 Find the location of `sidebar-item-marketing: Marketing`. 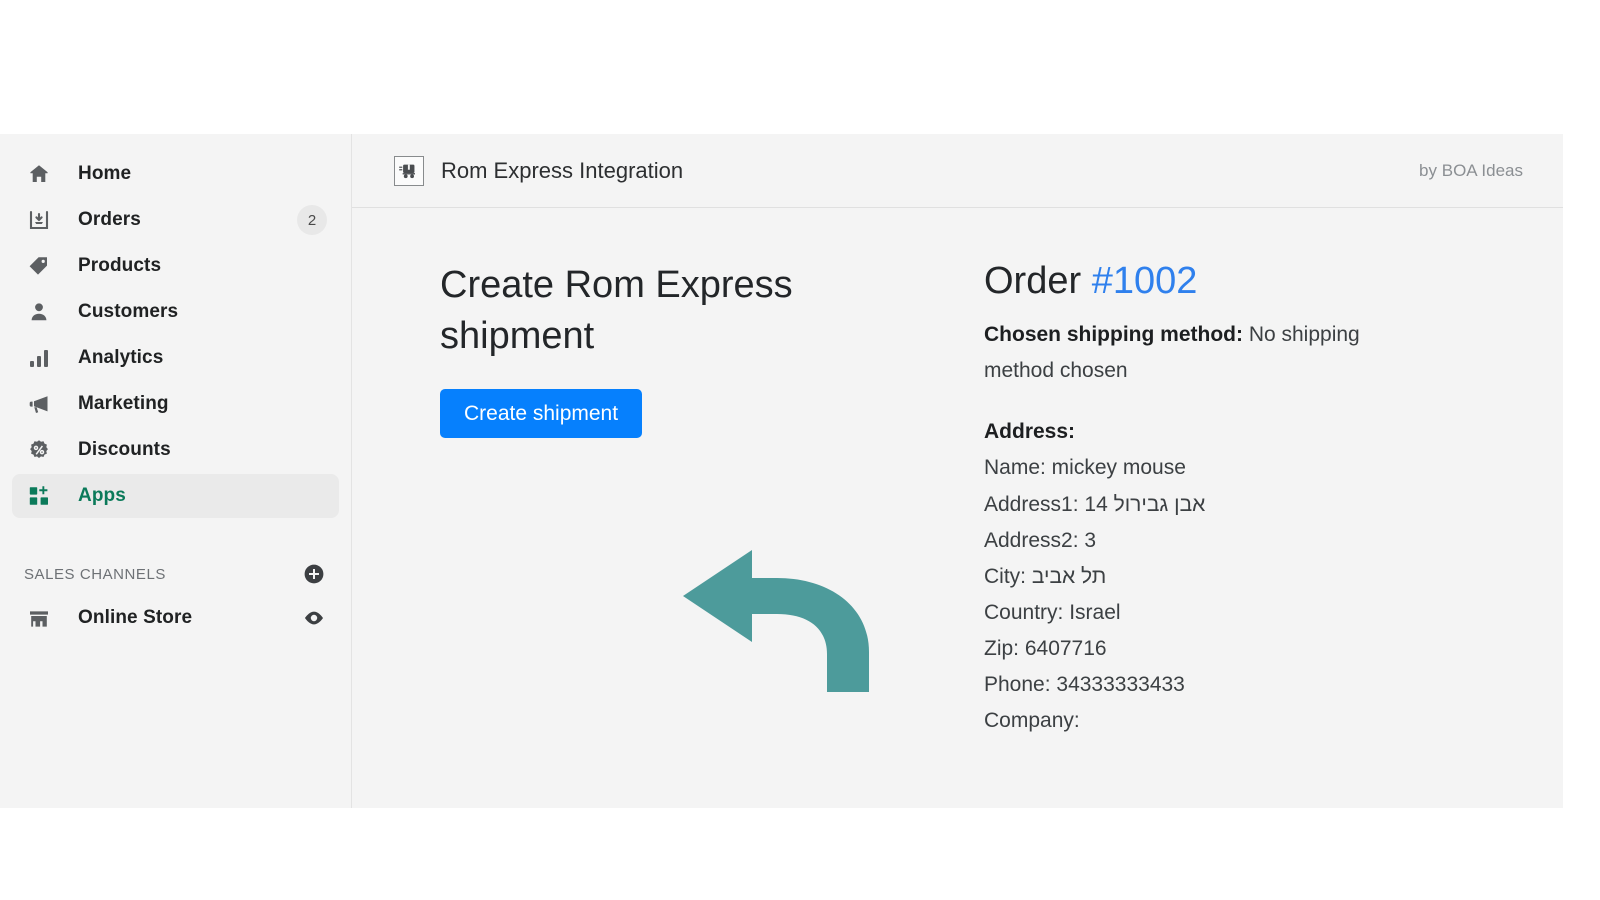

sidebar-item-marketing: Marketing is located at coordinates (175, 404).